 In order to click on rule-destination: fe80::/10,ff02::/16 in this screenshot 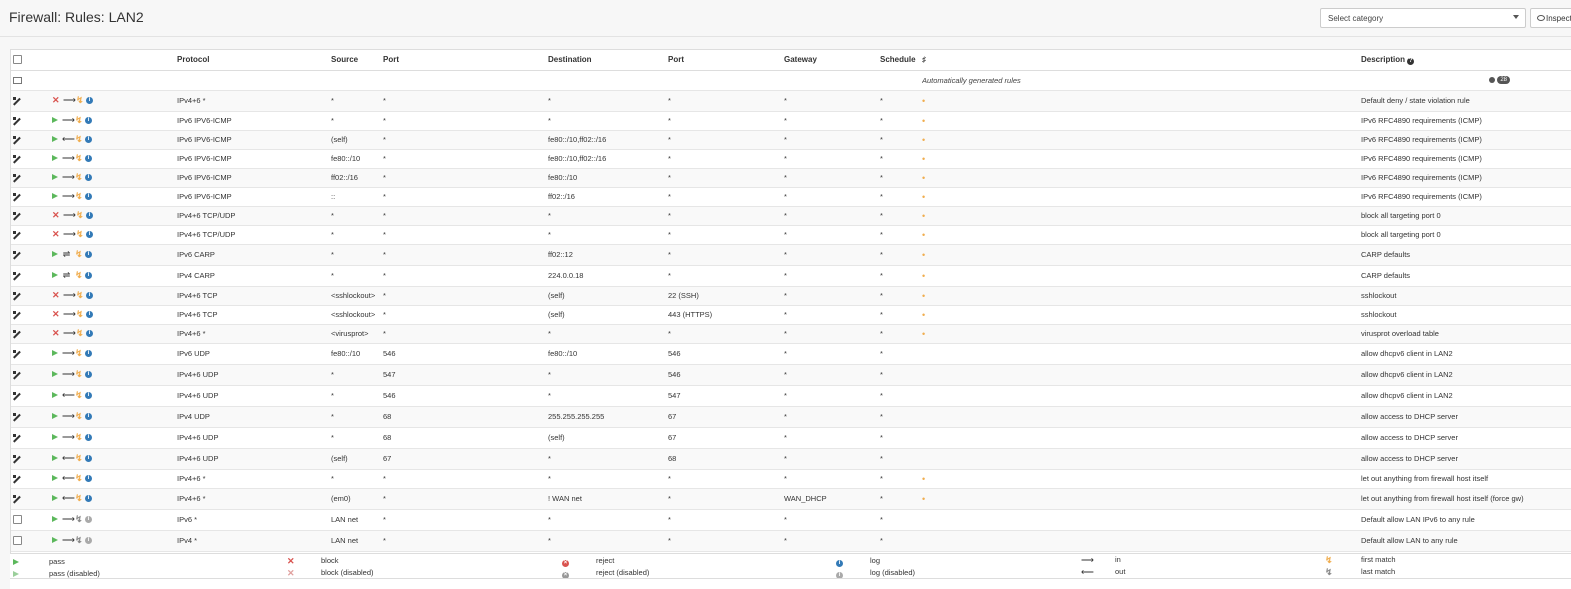, I will do `click(577, 158)`.